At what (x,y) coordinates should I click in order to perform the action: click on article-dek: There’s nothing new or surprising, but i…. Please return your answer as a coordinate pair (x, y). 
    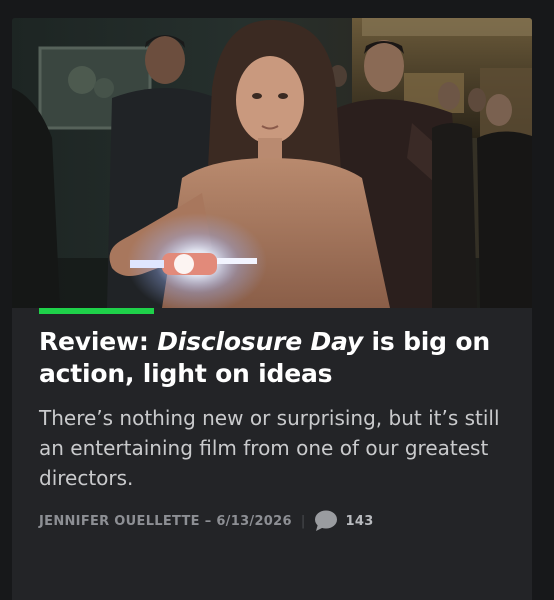
    Looking at the image, I should click on (269, 448).